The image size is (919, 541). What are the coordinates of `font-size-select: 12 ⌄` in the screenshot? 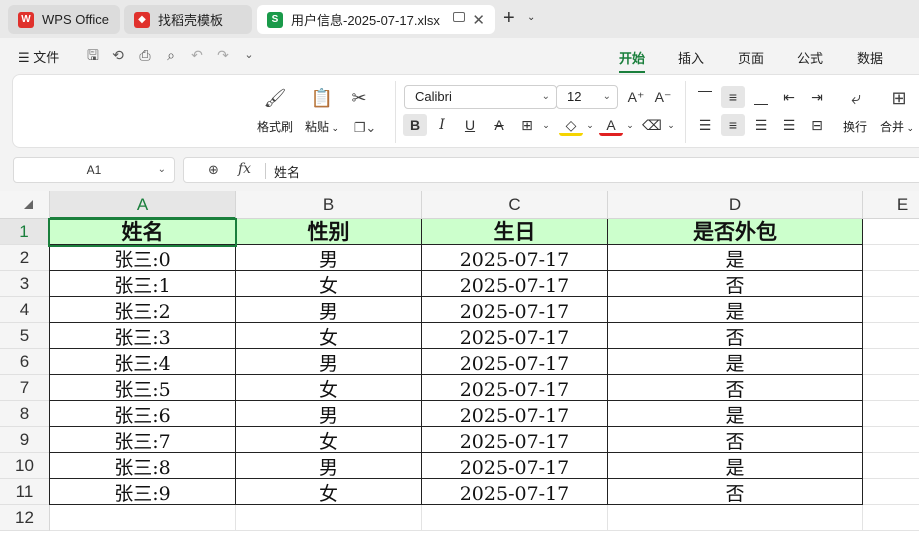 It's located at (587, 97).